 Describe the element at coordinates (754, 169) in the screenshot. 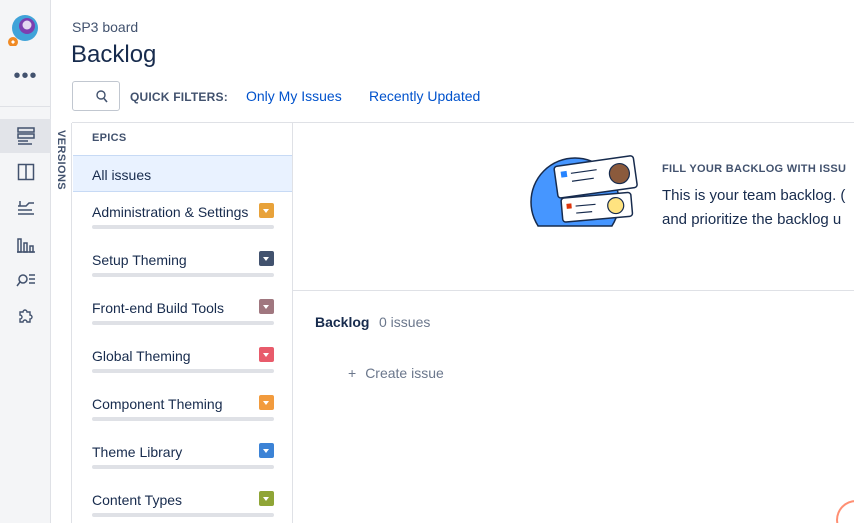

I see `empty-state-heading: FILL YOUR BACKLOG WITH ISSU` at that location.